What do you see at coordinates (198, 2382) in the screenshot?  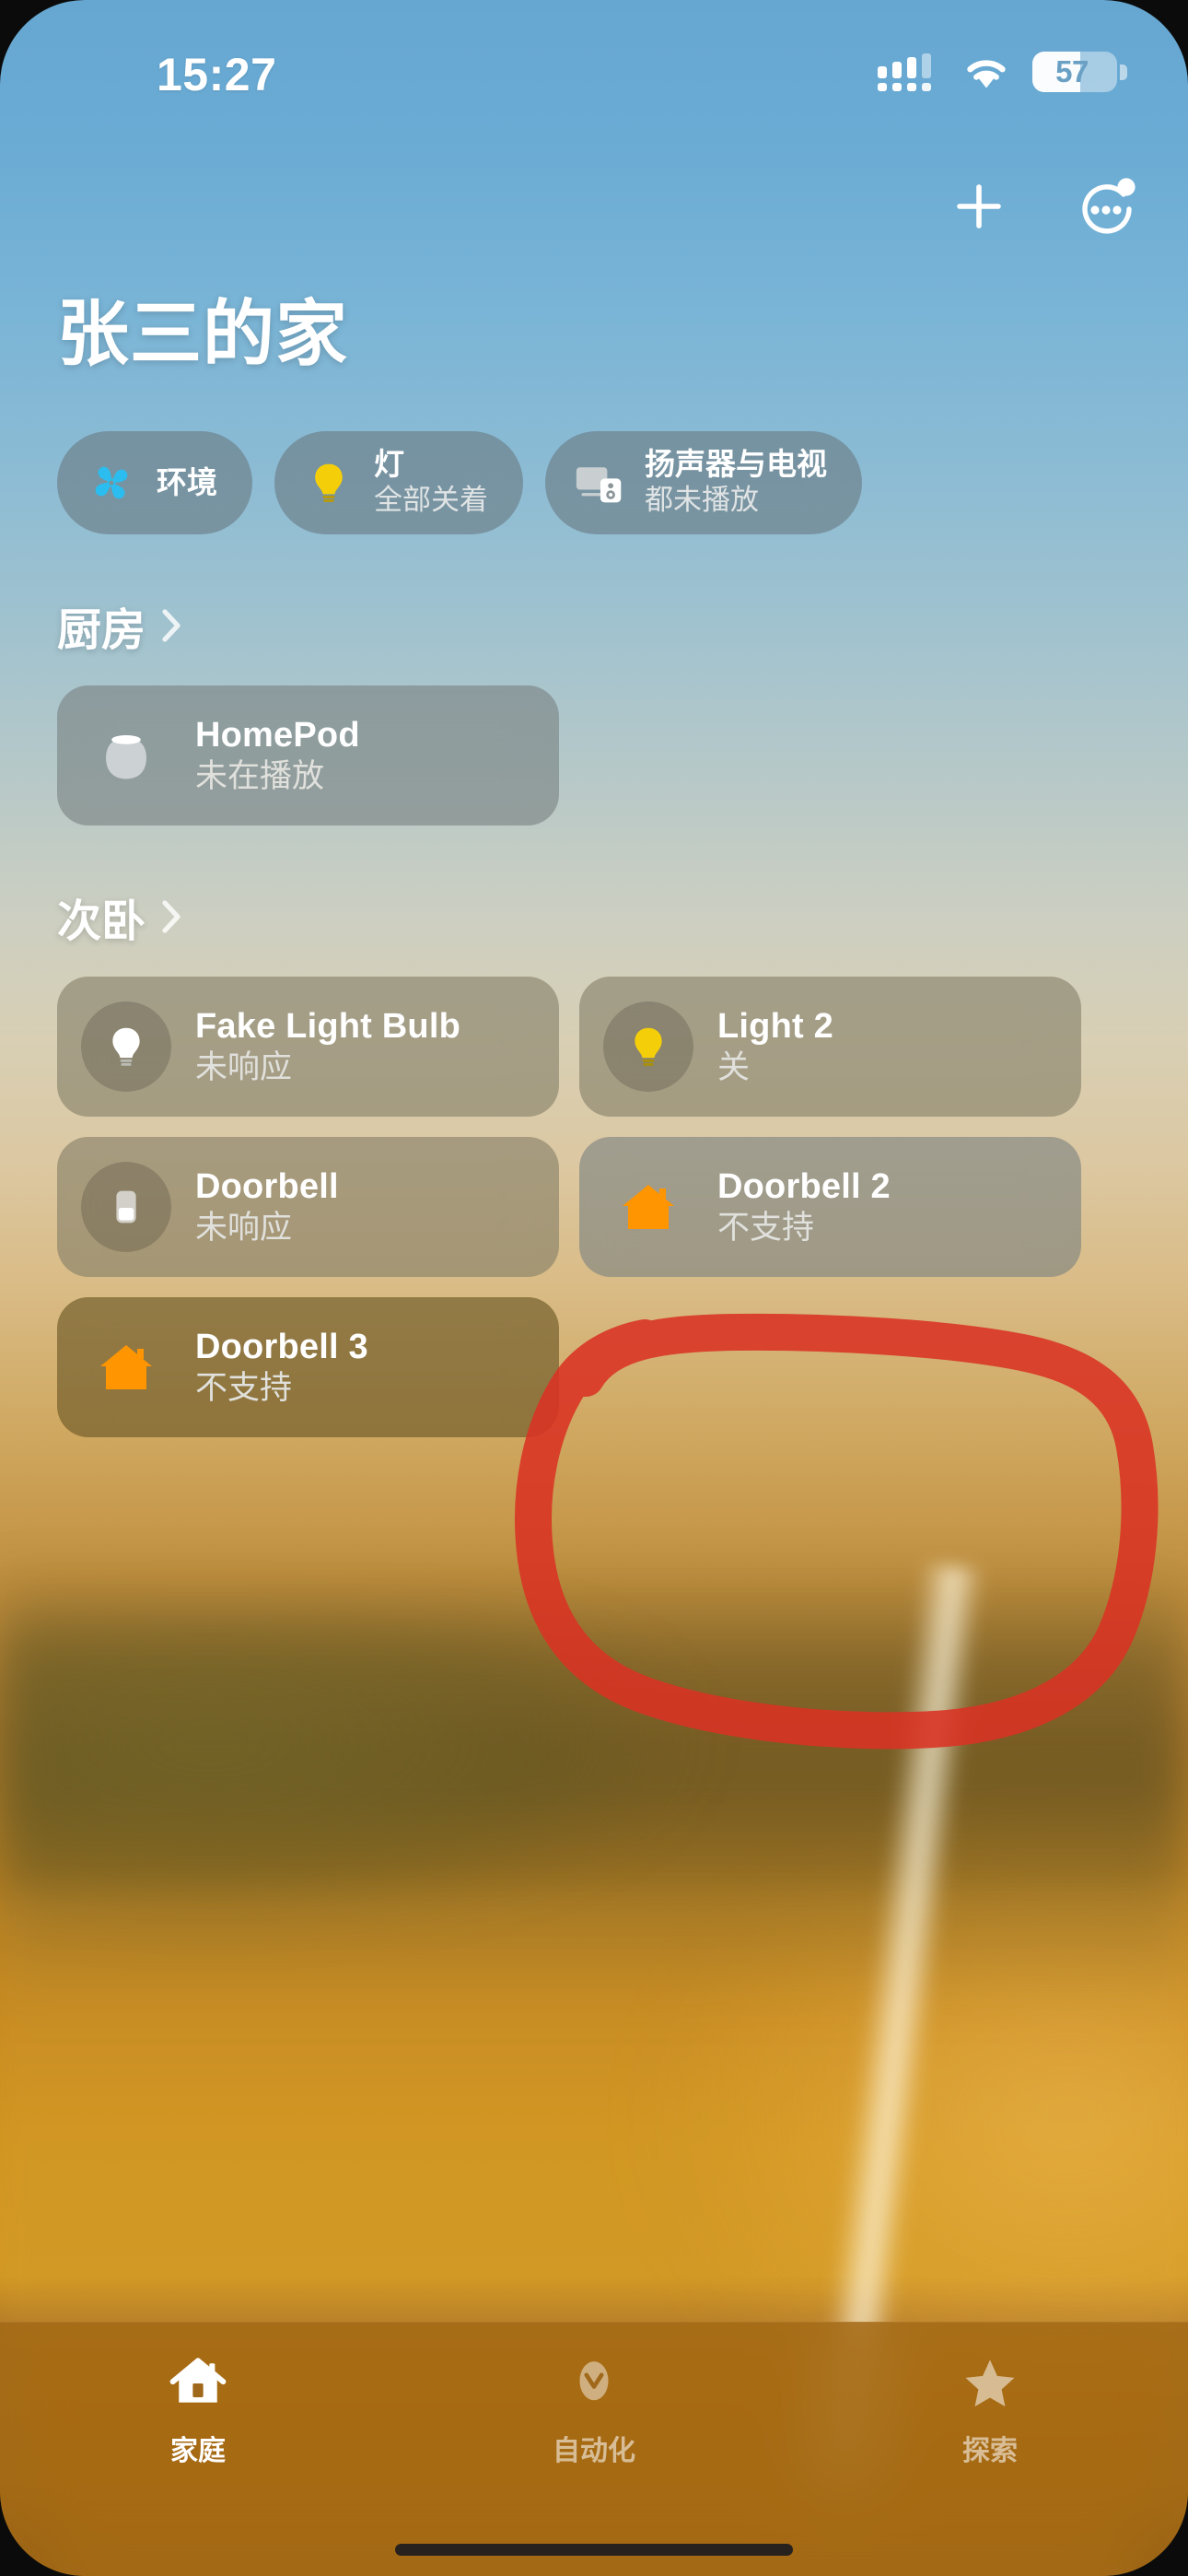 I see `house-icon` at bounding box center [198, 2382].